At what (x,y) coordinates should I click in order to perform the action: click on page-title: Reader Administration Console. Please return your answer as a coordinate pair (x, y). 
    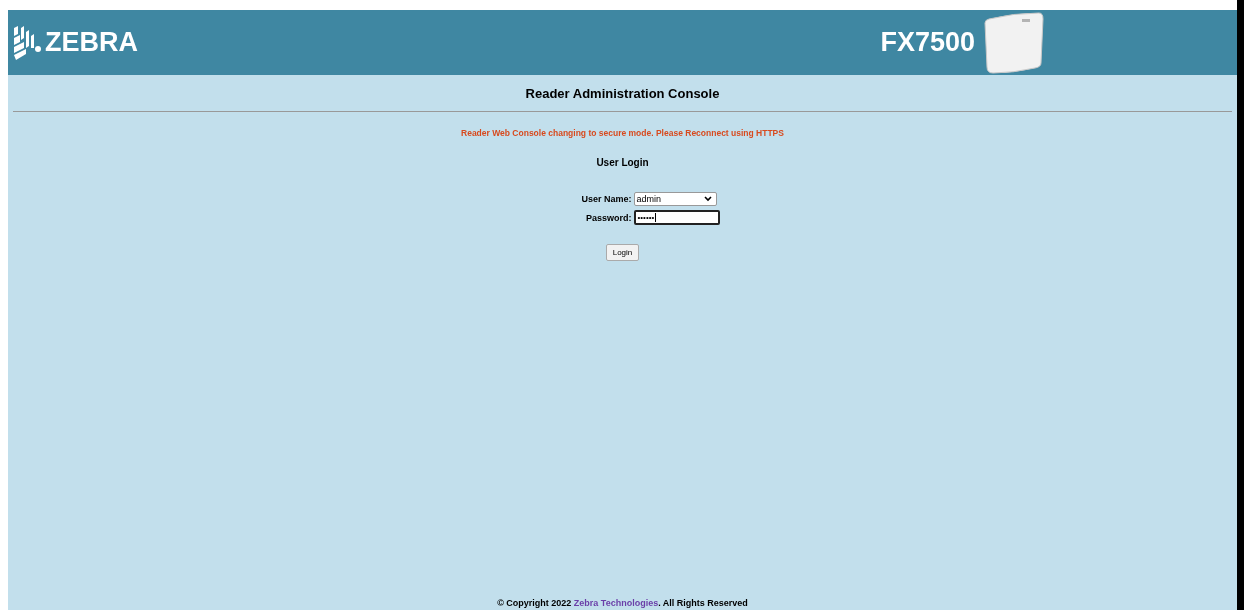
    Looking at the image, I should click on (622, 93).